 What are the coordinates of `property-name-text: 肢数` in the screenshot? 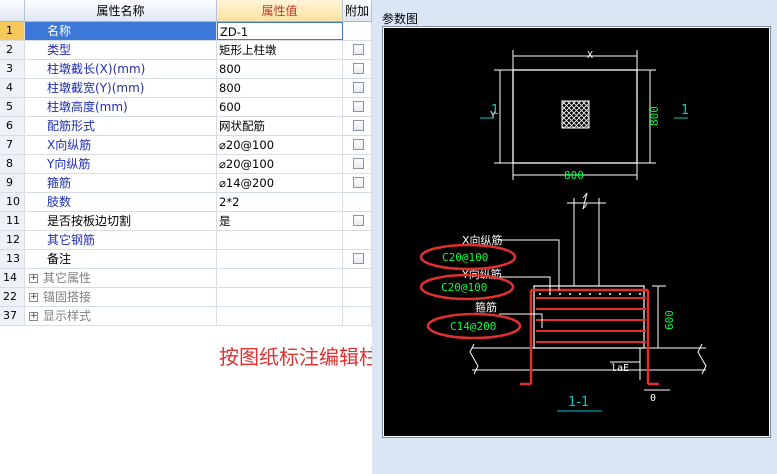 It's located at (59, 202).